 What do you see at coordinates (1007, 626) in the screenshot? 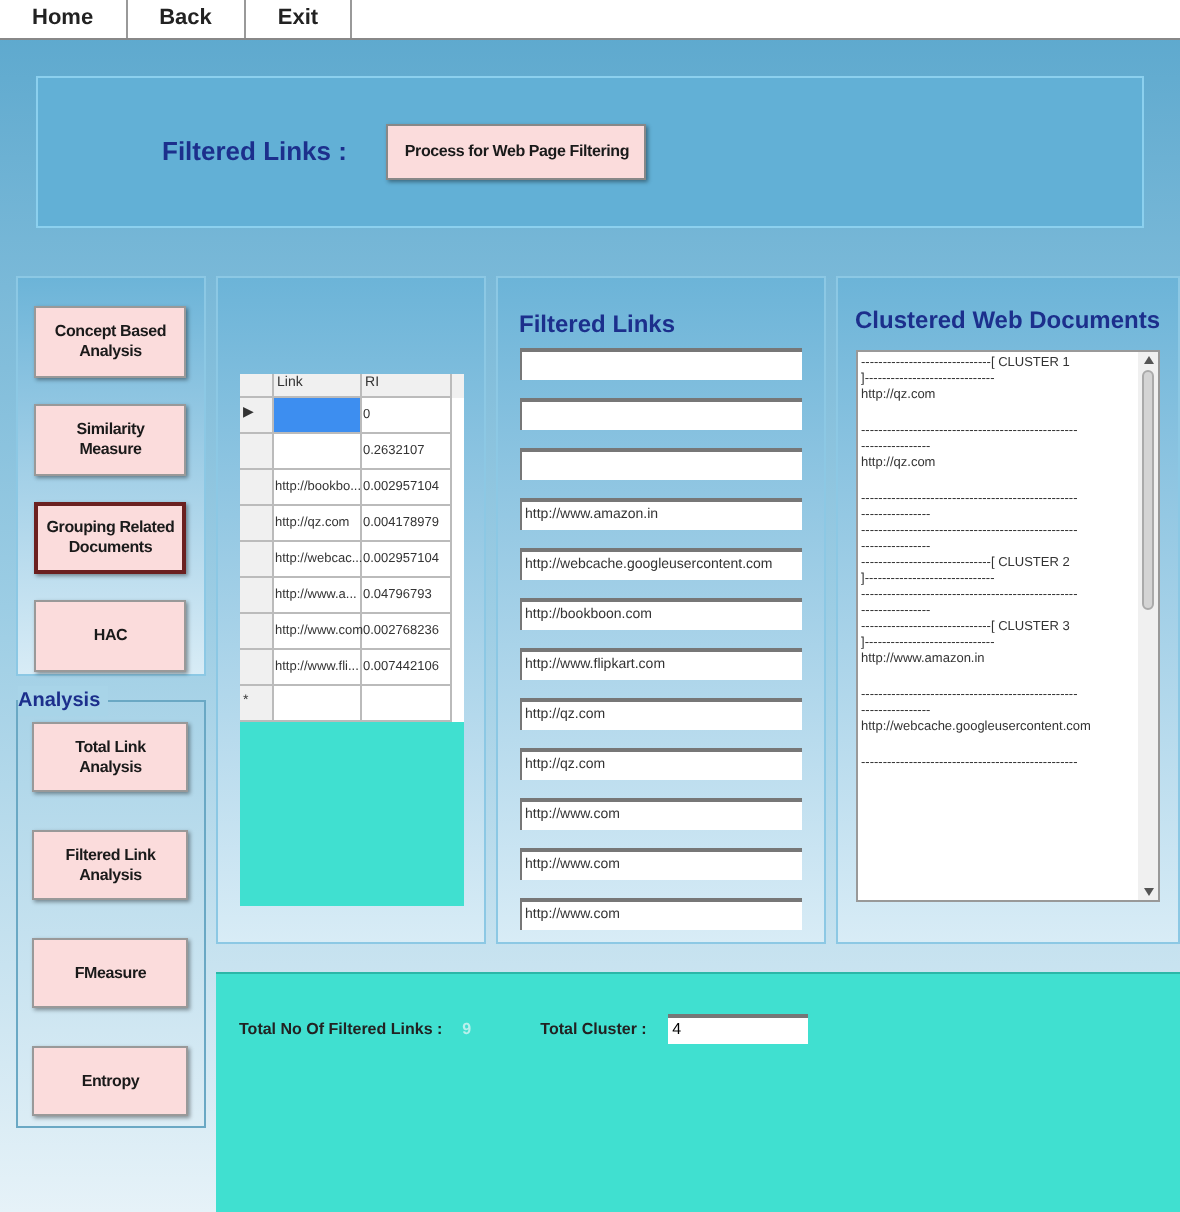
I see `clusters-text-area` at bounding box center [1007, 626].